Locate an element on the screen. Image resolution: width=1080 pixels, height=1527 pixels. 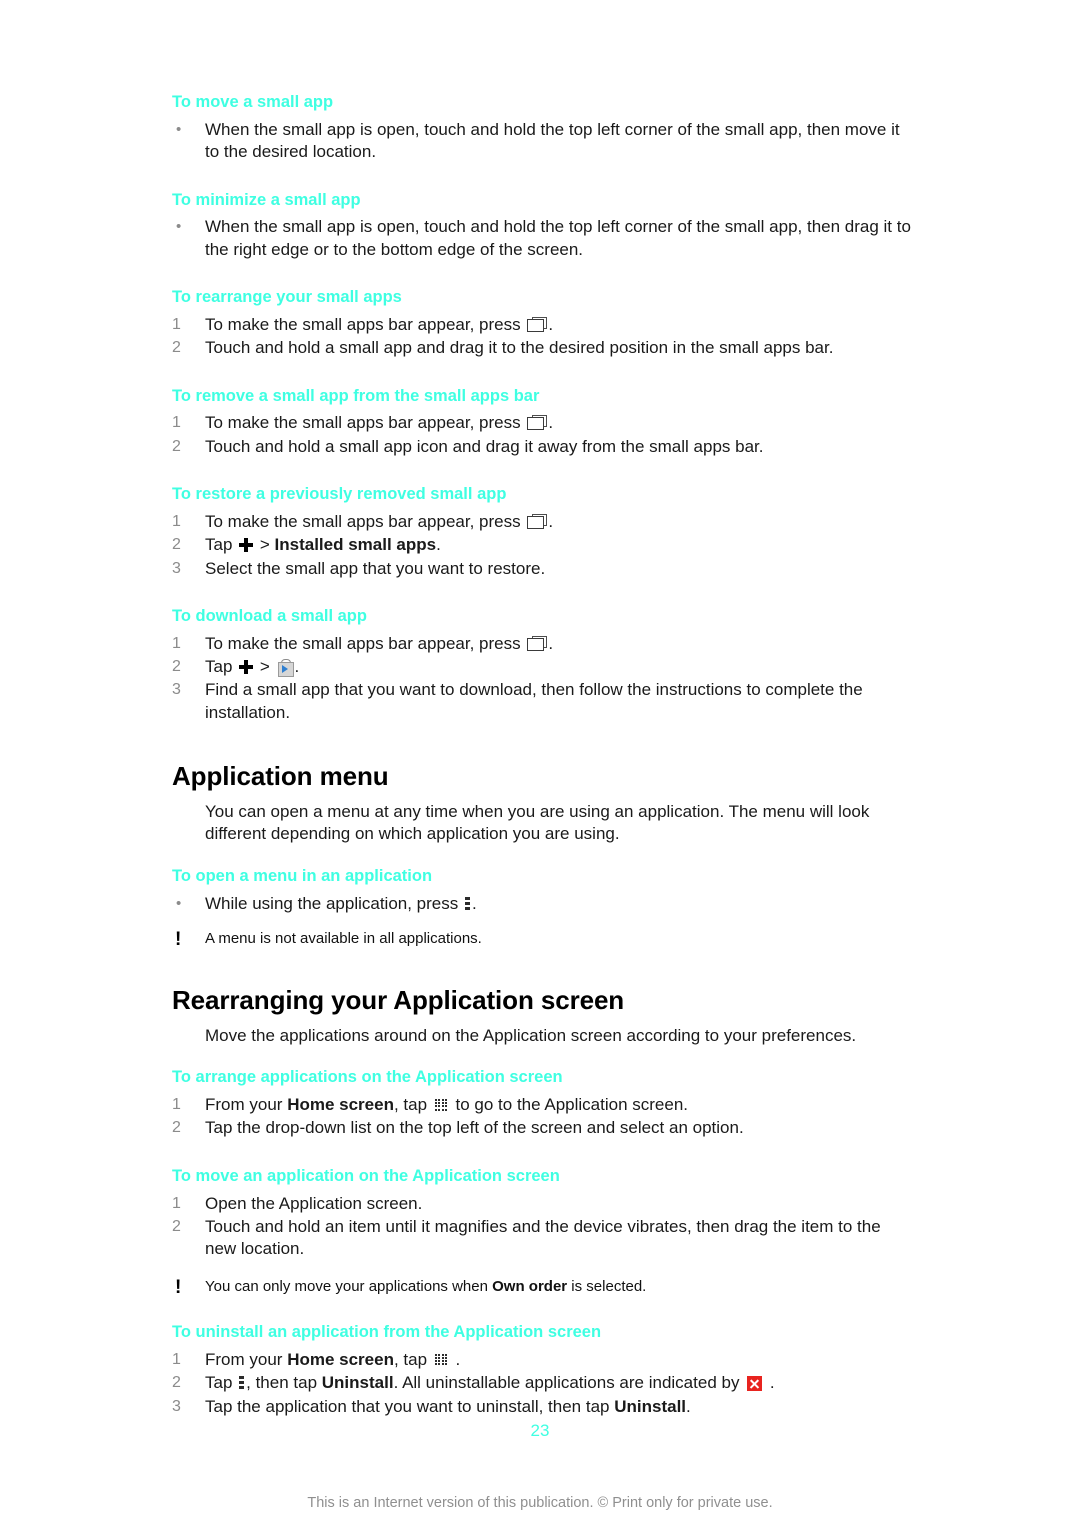
page-title: Application menu is located at coordinates (280, 776).